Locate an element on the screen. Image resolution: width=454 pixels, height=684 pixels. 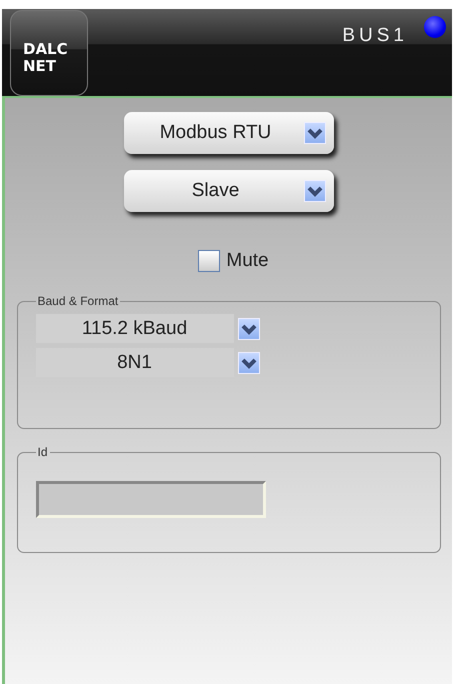
dropdown: Modbus RTU is located at coordinates (229, 133).